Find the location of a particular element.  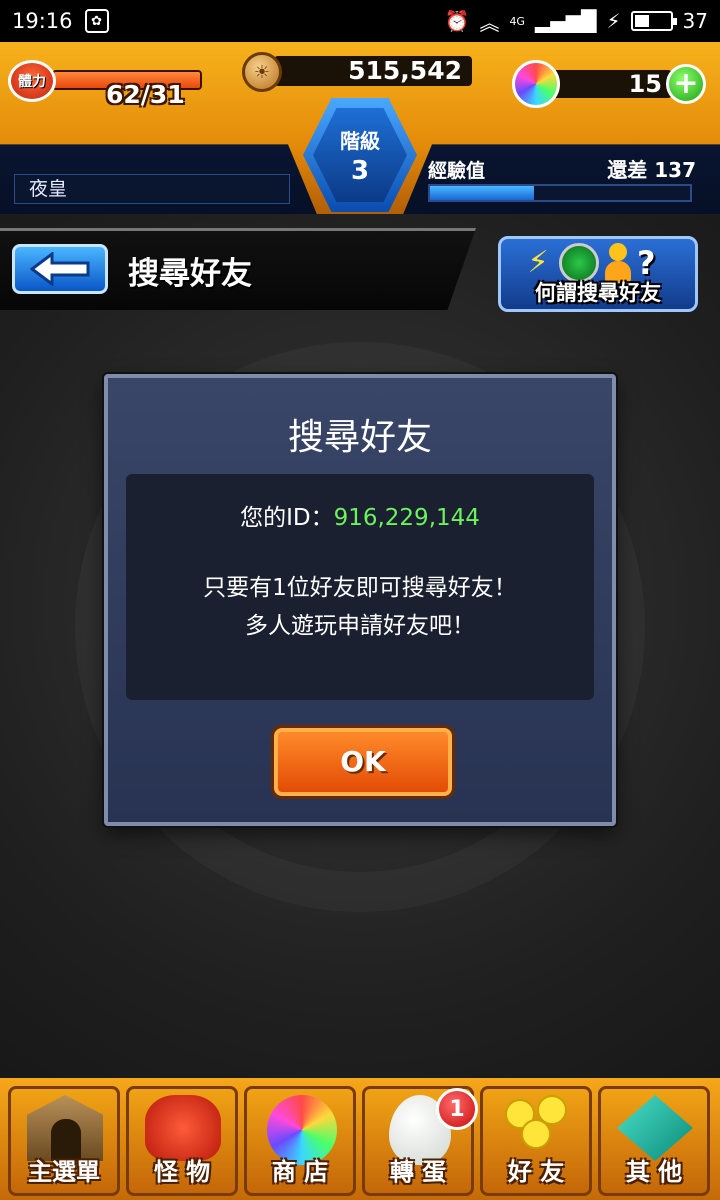

stamina-value: 62/31 is located at coordinates (145, 94).